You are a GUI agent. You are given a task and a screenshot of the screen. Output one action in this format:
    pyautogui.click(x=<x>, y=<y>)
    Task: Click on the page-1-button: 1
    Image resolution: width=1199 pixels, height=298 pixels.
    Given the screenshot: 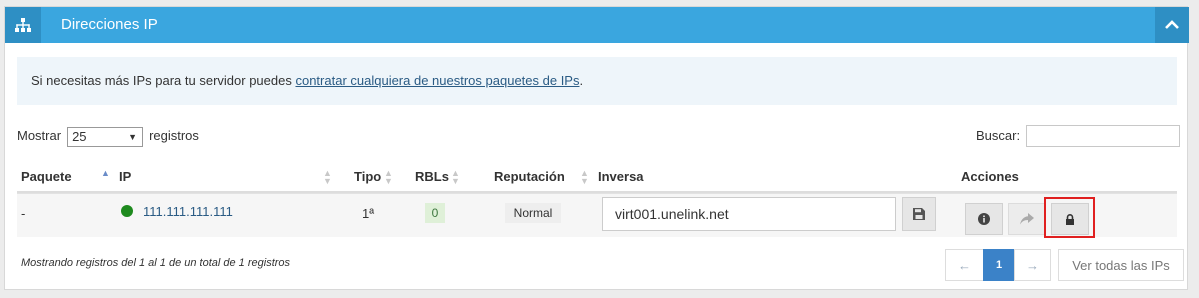 What is the action you would take?
    pyautogui.click(x=999, y=265)
    